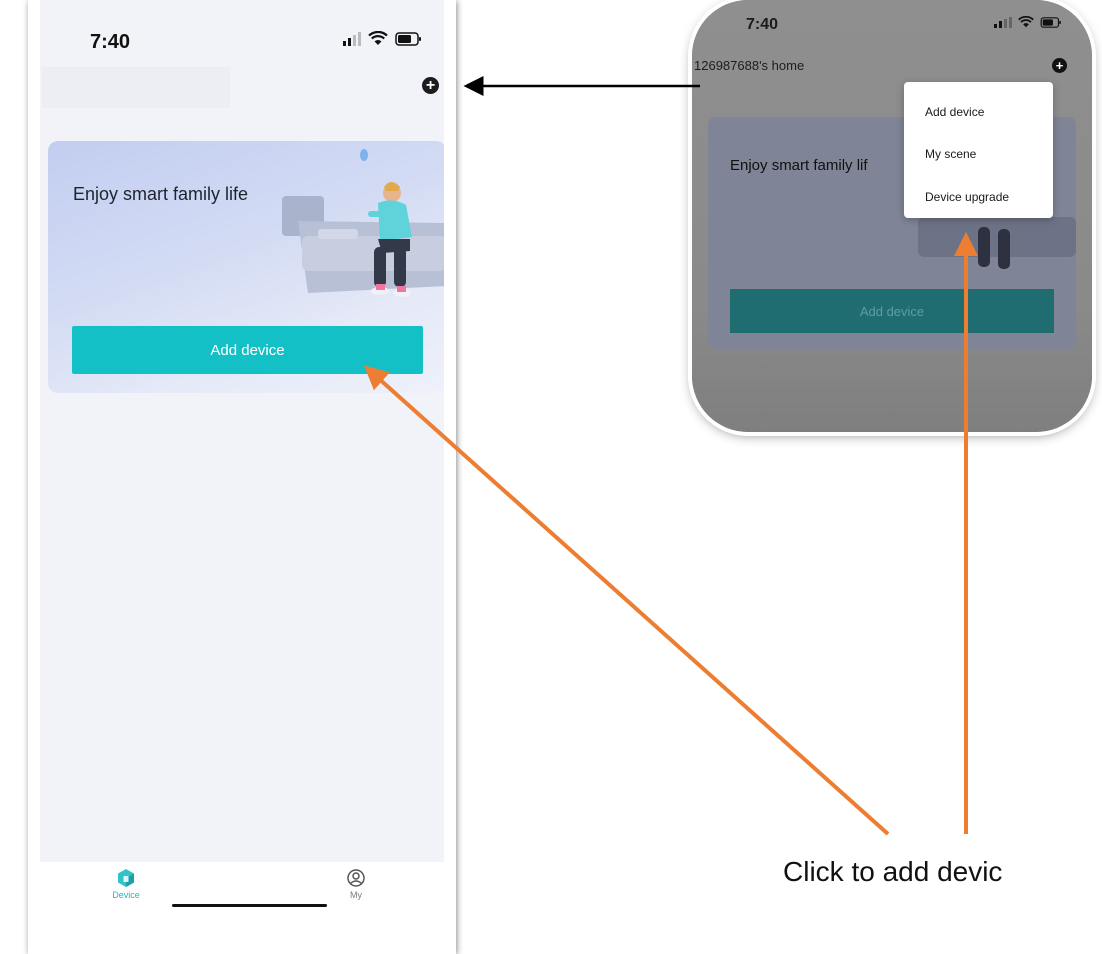 The image size is (1102, 954). I want to click on home-indicator, so click(249, 905).